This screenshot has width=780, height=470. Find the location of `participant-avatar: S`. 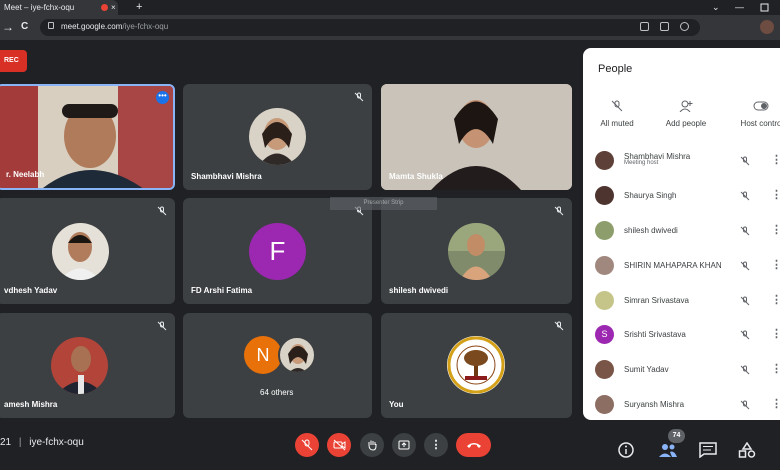

participant-avatar: S is located at coordinates (604, 334).